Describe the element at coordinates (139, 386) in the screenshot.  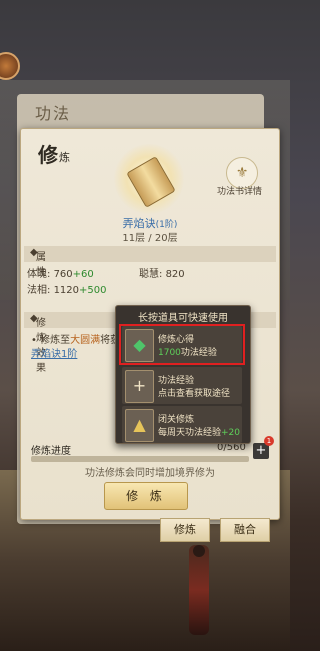
I see `plus-icon: +` at that location.